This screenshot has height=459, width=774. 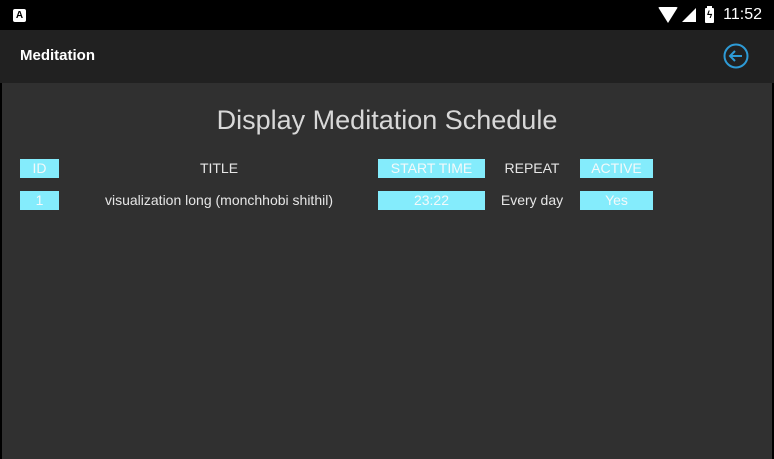 I want to click on back-arrow-icon, so click(x=736, y=56).